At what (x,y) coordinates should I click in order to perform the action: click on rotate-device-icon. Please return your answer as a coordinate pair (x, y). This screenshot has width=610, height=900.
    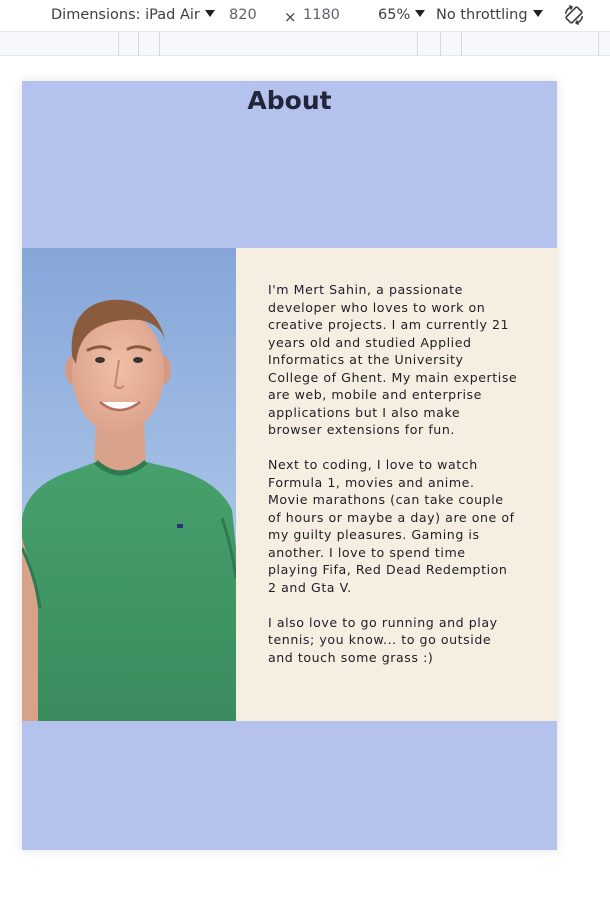
    Looking at the image, I should click on (574, 15).